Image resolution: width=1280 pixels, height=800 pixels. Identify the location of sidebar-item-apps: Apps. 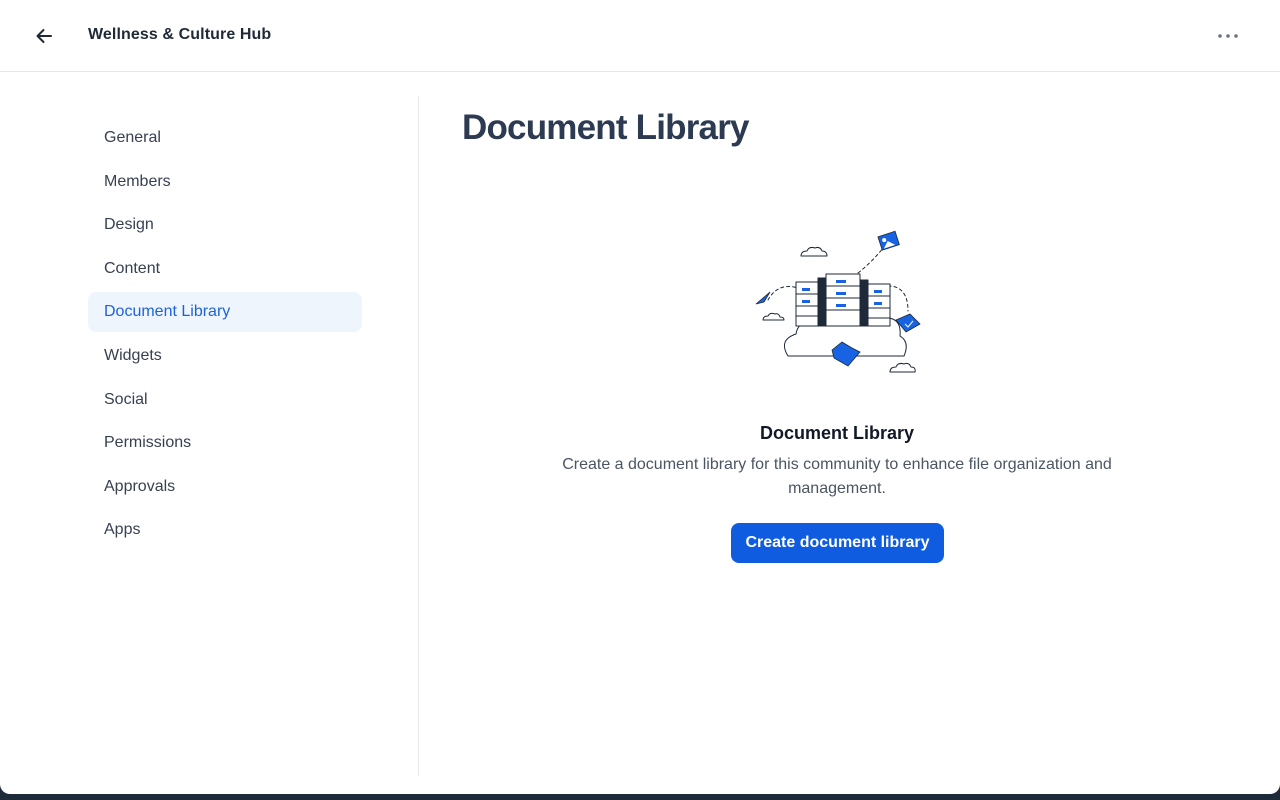
(225, 530).